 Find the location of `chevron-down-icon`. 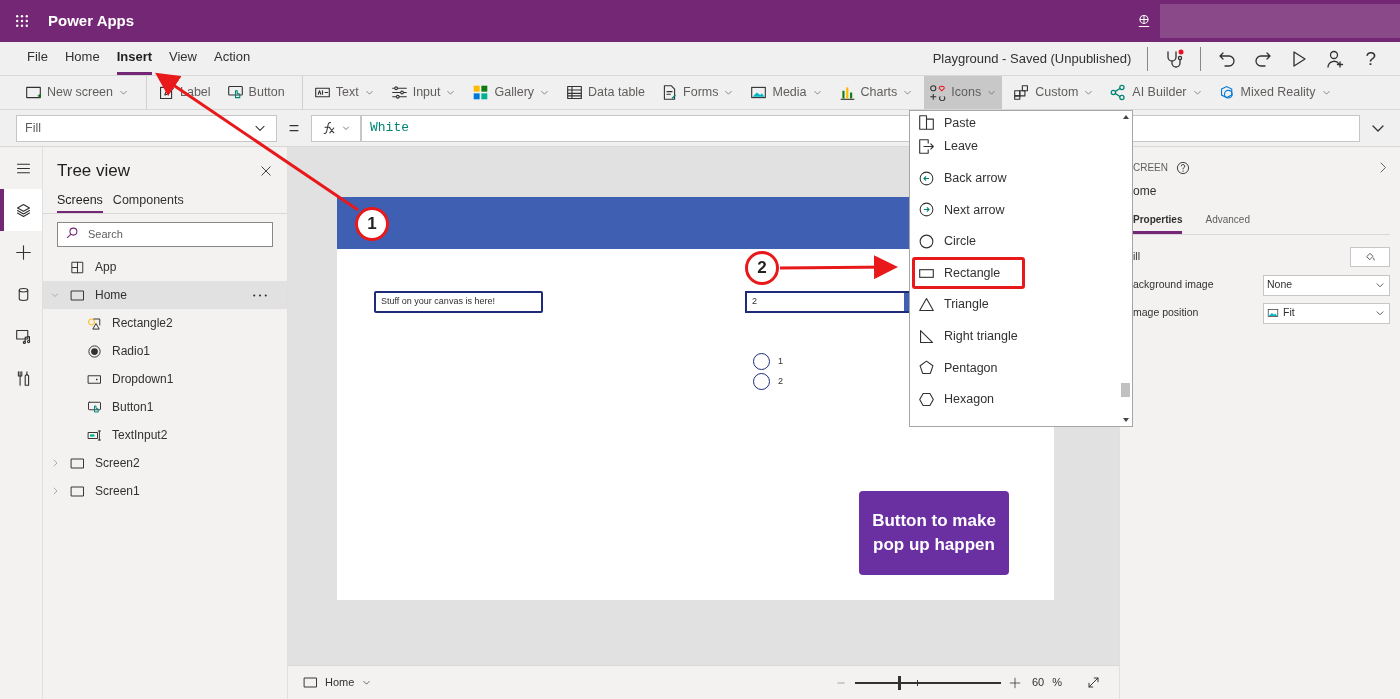

chevron-down-icon is located at coordinates (346, 128).